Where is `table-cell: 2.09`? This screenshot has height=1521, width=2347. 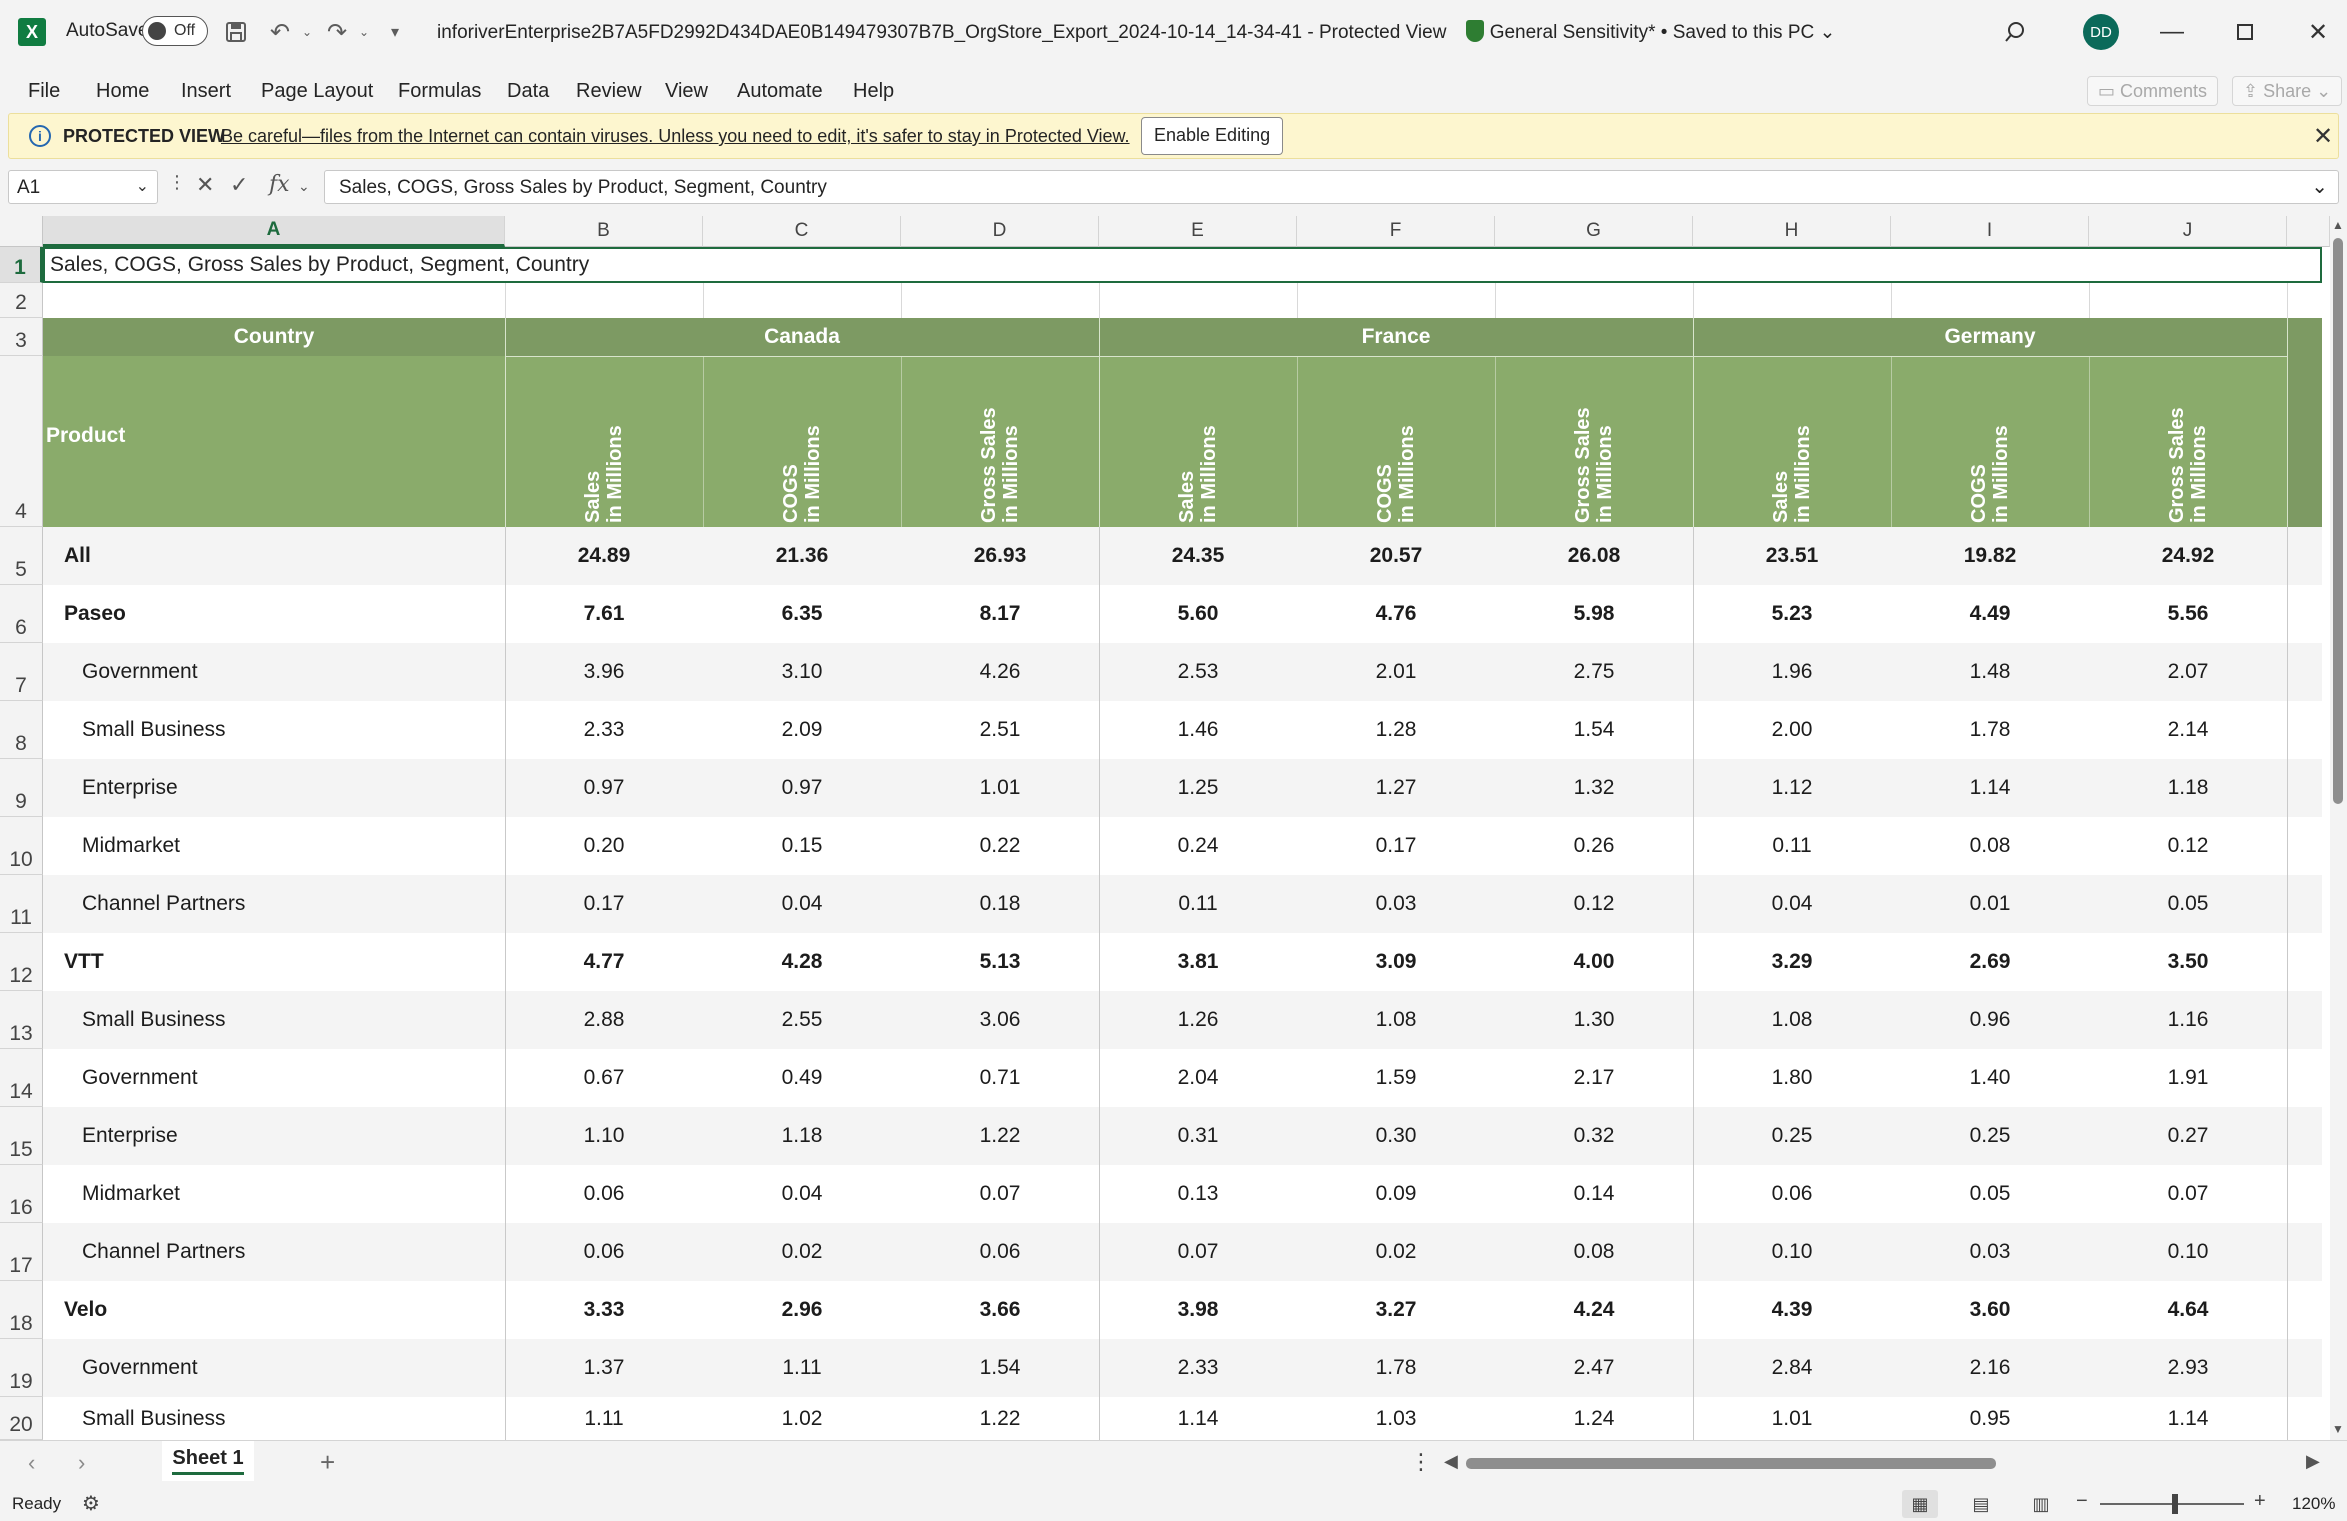
table-cell: 2.09 is located at coordinates (802, 730).